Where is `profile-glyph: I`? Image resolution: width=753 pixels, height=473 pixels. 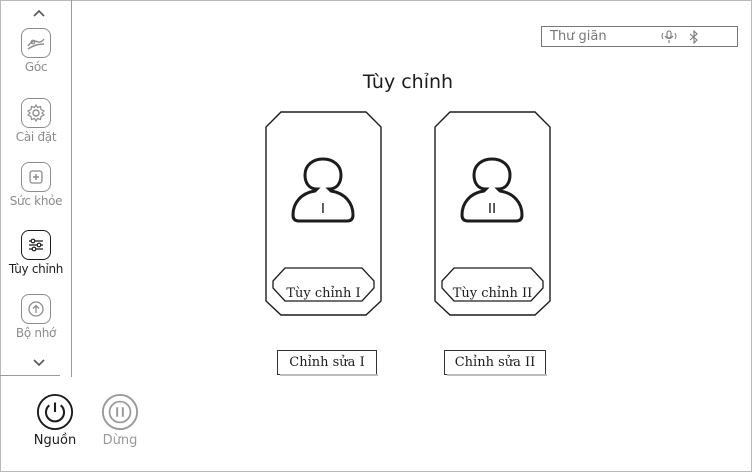
profile-glyph: I is located at coordinates (323, 208).